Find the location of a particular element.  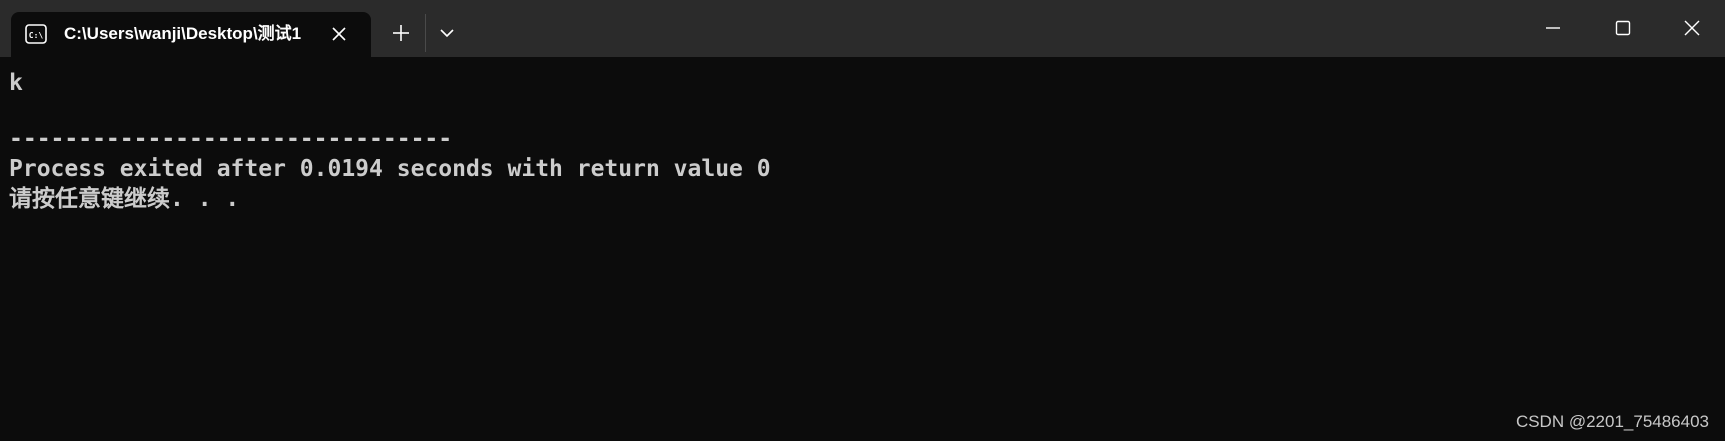

minimize-icon is located at coordinates (1553, 28).